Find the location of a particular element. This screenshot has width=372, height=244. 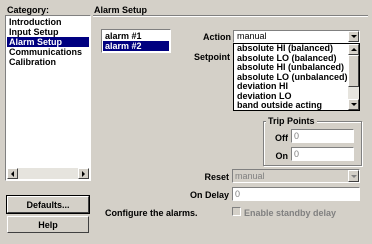

hint-text: Configure the alarms. is located at coordinates (151, 213).